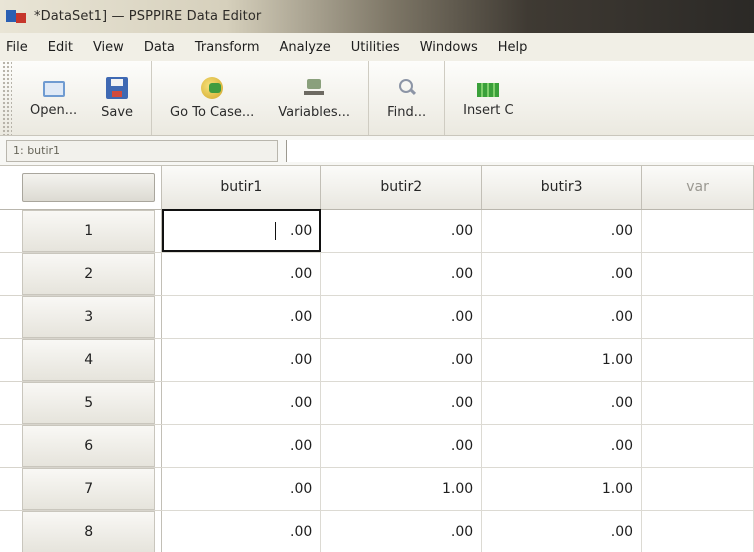 Image resolution: width=754 pixels, height=552 pixels. I want to click on row-number: 3, so click(89, 316).